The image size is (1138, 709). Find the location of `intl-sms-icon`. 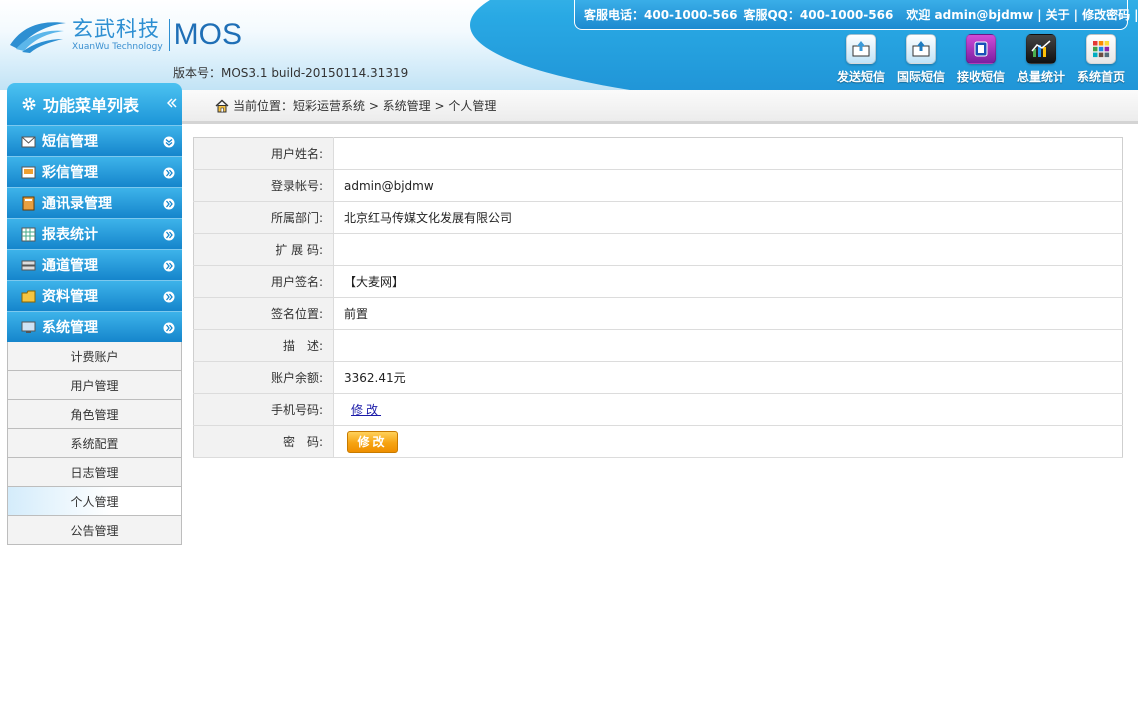

intl-sms-icon is located at coordinates (921, 49).